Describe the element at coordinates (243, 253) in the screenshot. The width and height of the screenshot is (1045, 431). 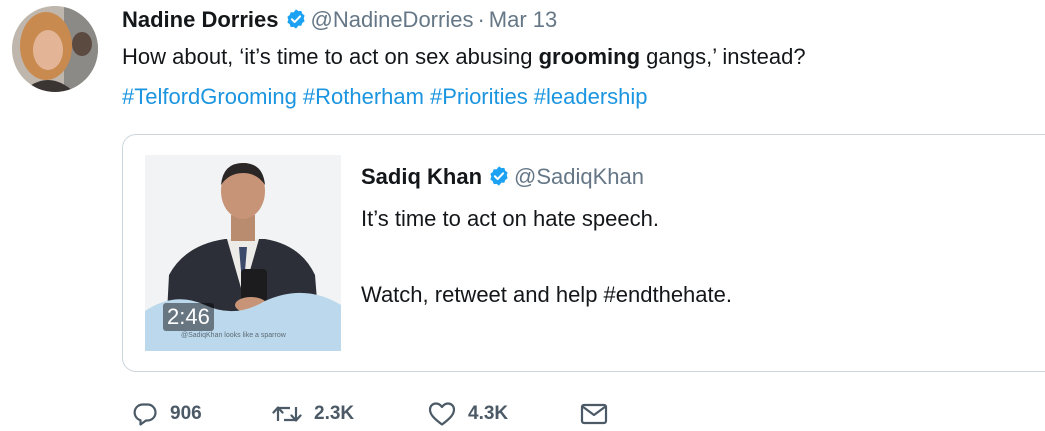
I see `video-thumbnail: 2:46 @SadiqKhan looks like a sparrow` at that location.